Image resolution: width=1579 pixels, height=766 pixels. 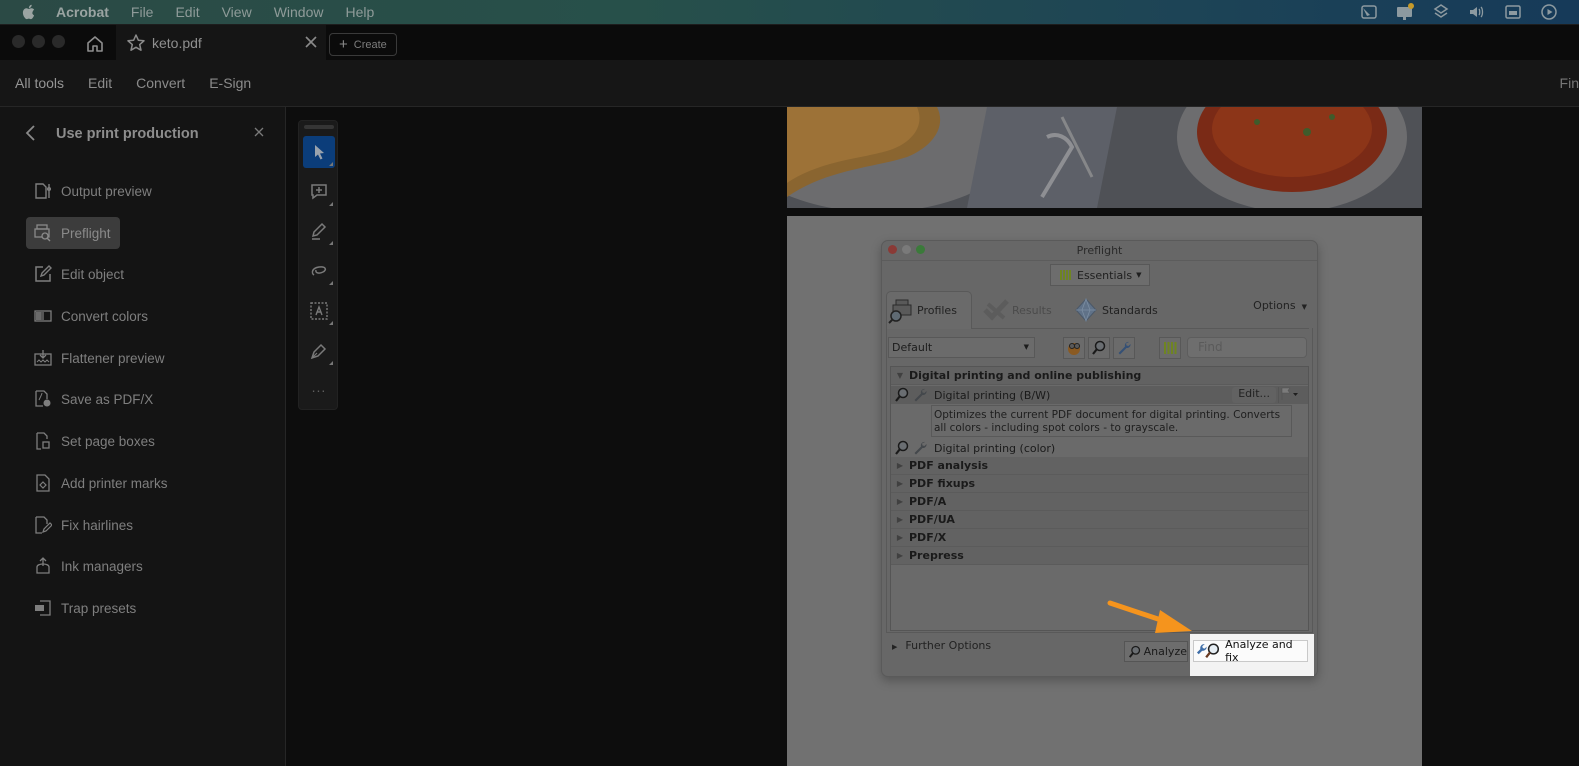 What do you see at coordinates (1099, 556) in the screenshot?
I see `group-prepress: ▶ Prepress` at bounding box center [1099, 556].